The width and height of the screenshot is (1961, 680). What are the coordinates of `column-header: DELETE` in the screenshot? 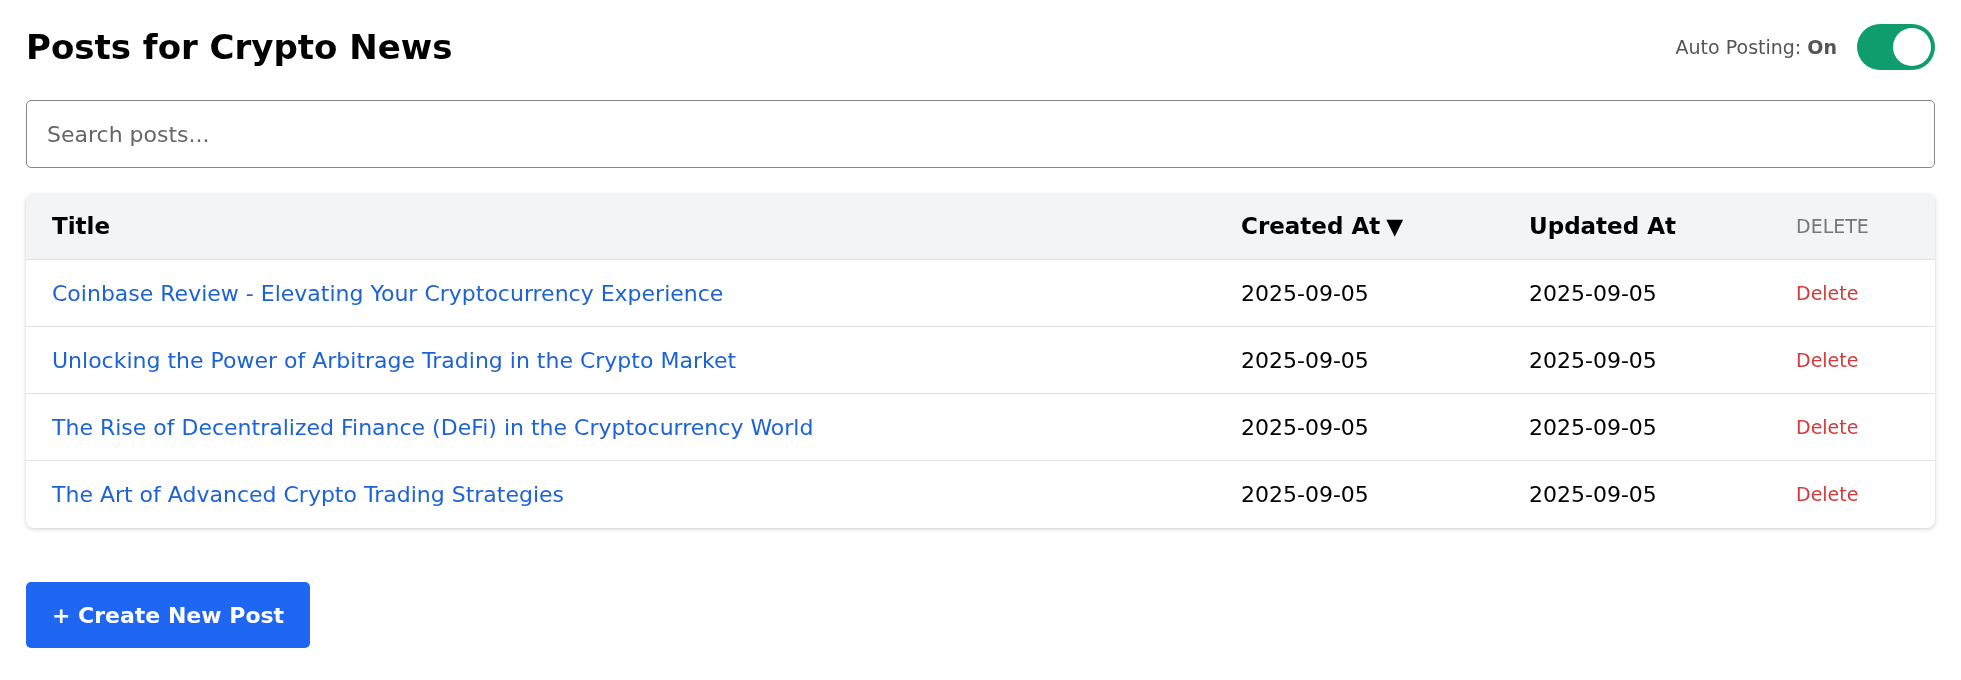 It's located at (1832, 227).